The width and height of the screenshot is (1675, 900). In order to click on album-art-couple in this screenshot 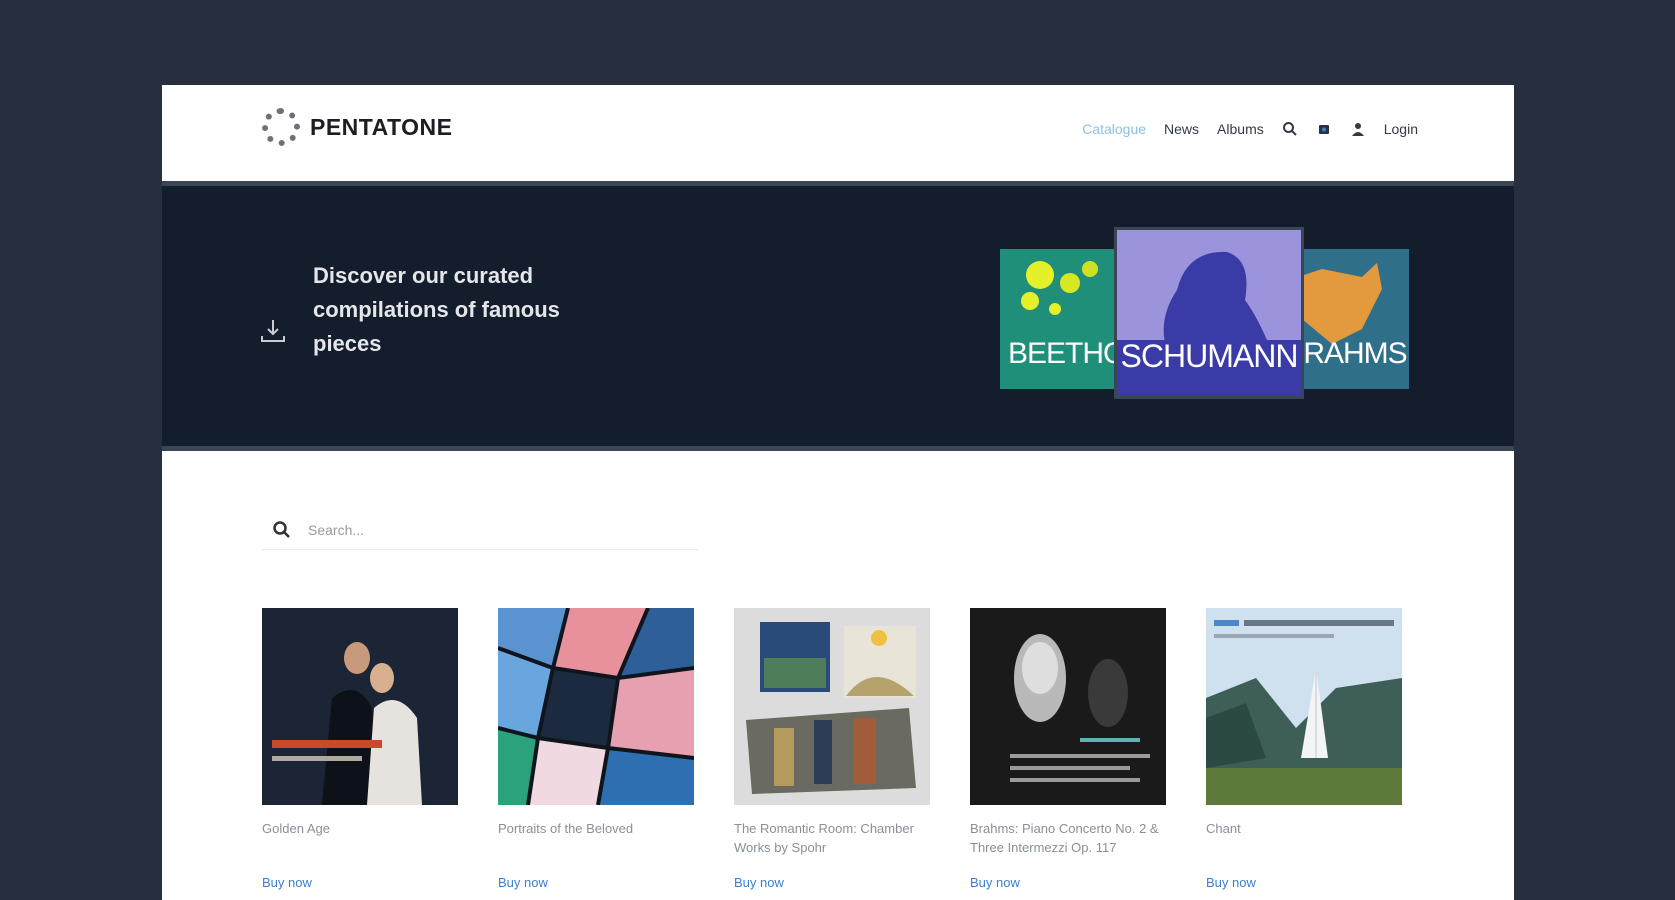, I will do `click(360, 706)`.